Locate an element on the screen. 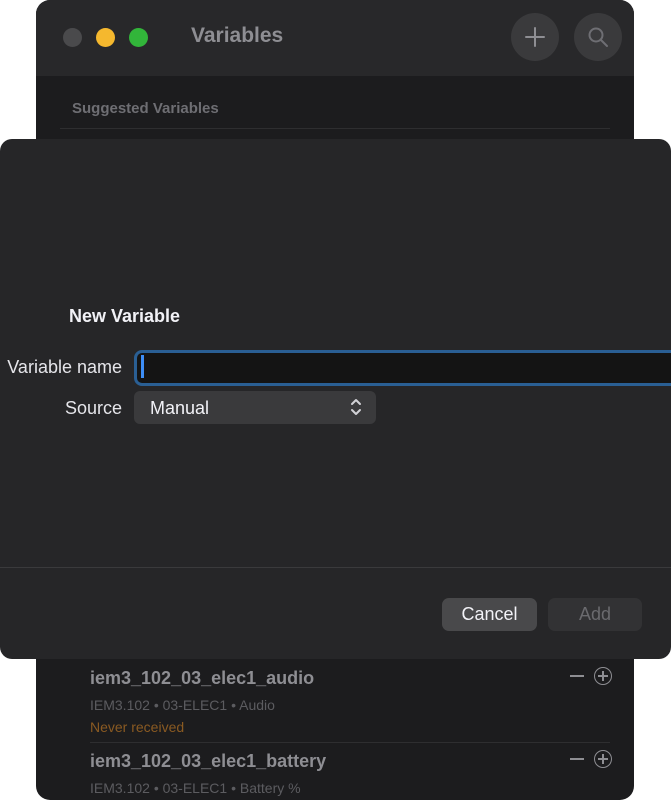 The width and height of the screenshot is (671, 800). search-button is located at coordinates (598, 37).